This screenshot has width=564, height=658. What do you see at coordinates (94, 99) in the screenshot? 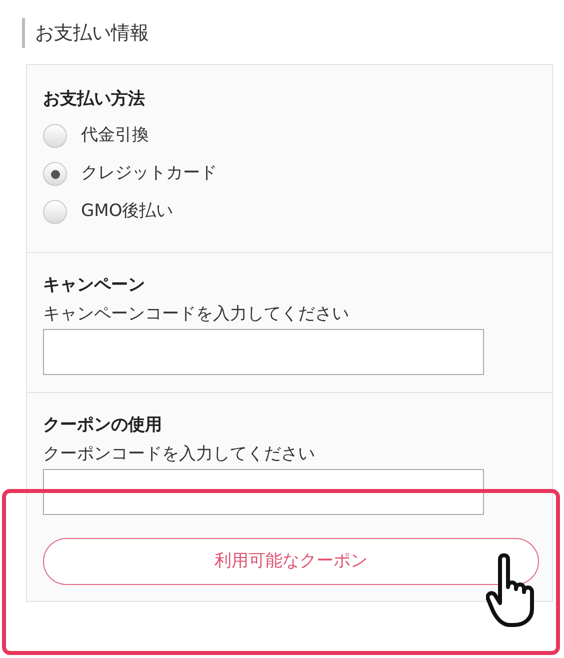
I see `section-title: お支払い方法` at bounding box center [94, 99].